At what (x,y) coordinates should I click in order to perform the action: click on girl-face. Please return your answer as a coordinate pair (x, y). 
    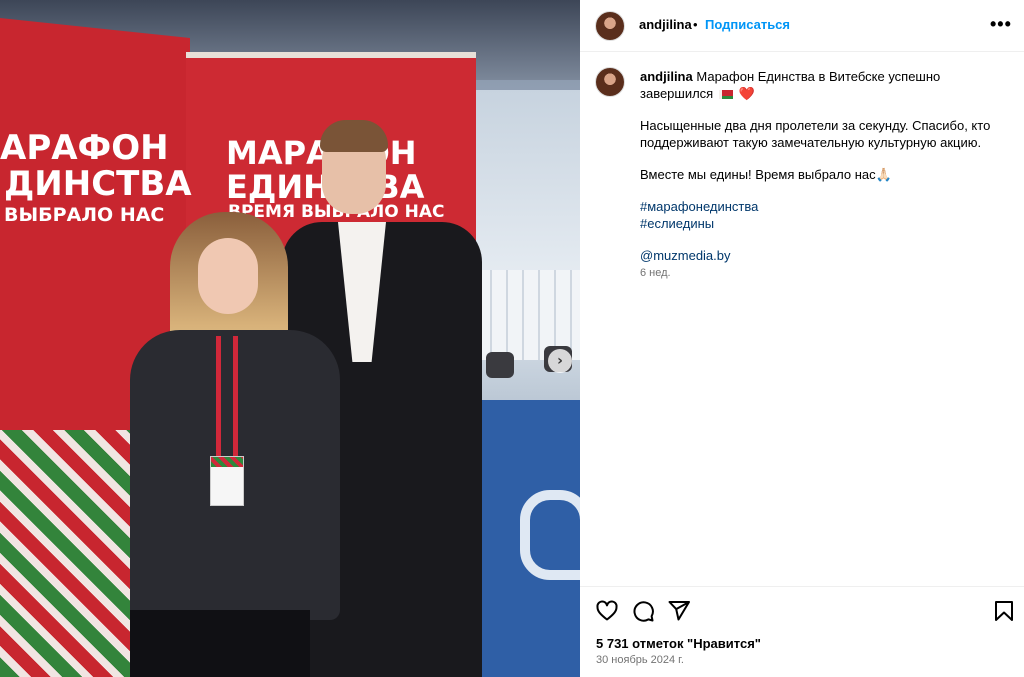
    Looking at the image, I should click on (228, 276).